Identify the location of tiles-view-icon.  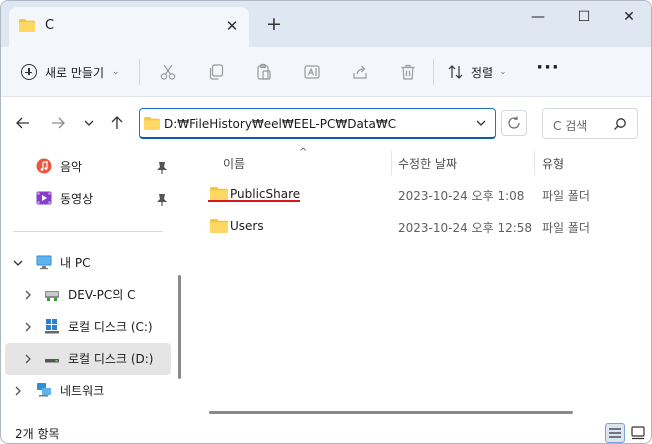
(638, 433).